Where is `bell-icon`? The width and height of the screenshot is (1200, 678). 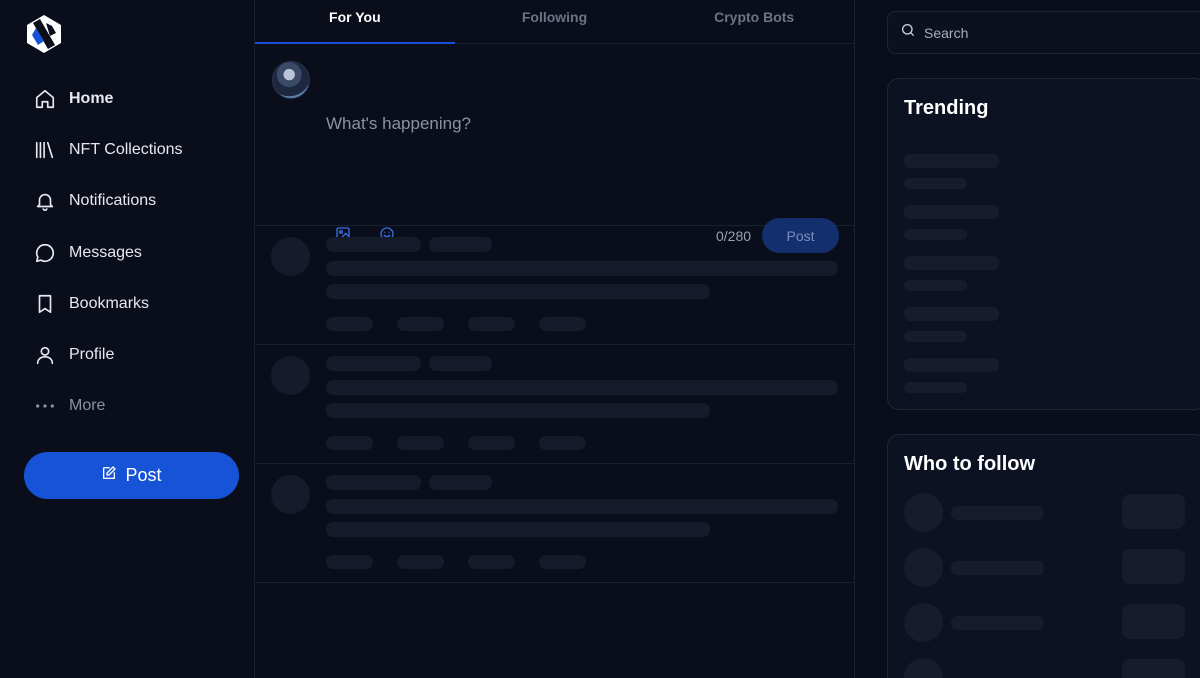
bell-icon is located at coordinates (45, 201).